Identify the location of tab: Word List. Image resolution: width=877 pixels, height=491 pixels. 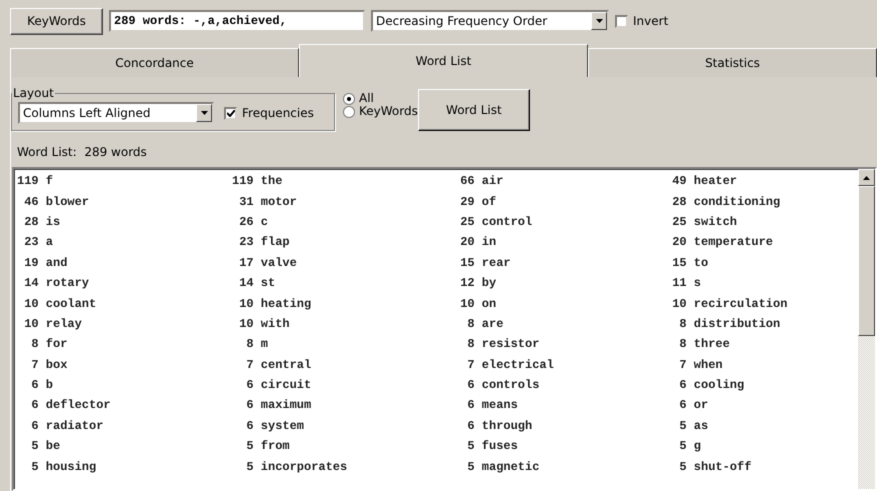
(443, 60).